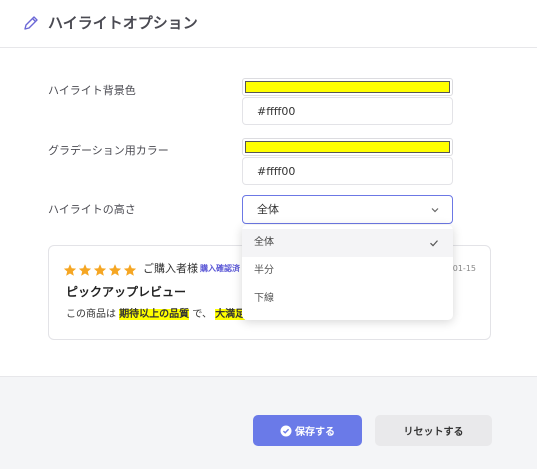  Describe the element at coordinates (464, 268) in the screenshot. I see `review-date: 01-15` at that location.